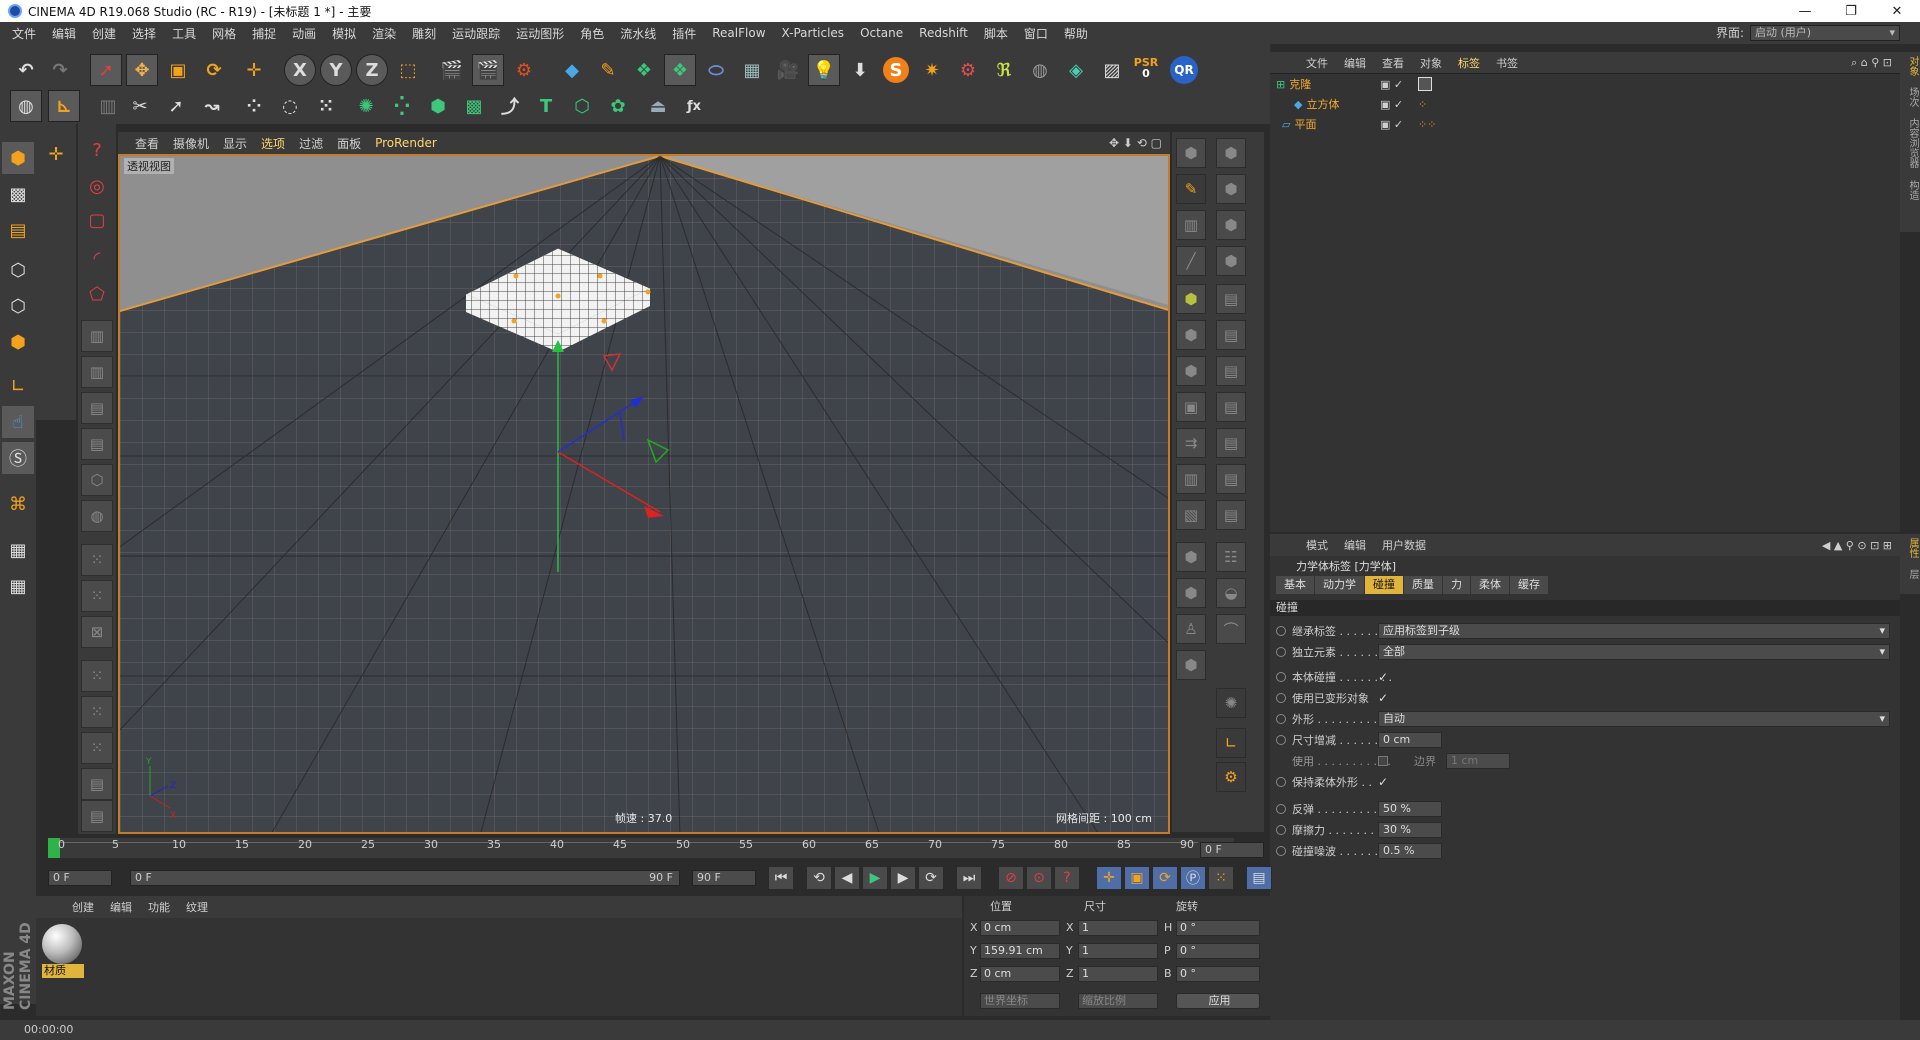 This screenshot has width=1920, height=1040. I want to click on effector-icon: ⏏, so click(658, 106).